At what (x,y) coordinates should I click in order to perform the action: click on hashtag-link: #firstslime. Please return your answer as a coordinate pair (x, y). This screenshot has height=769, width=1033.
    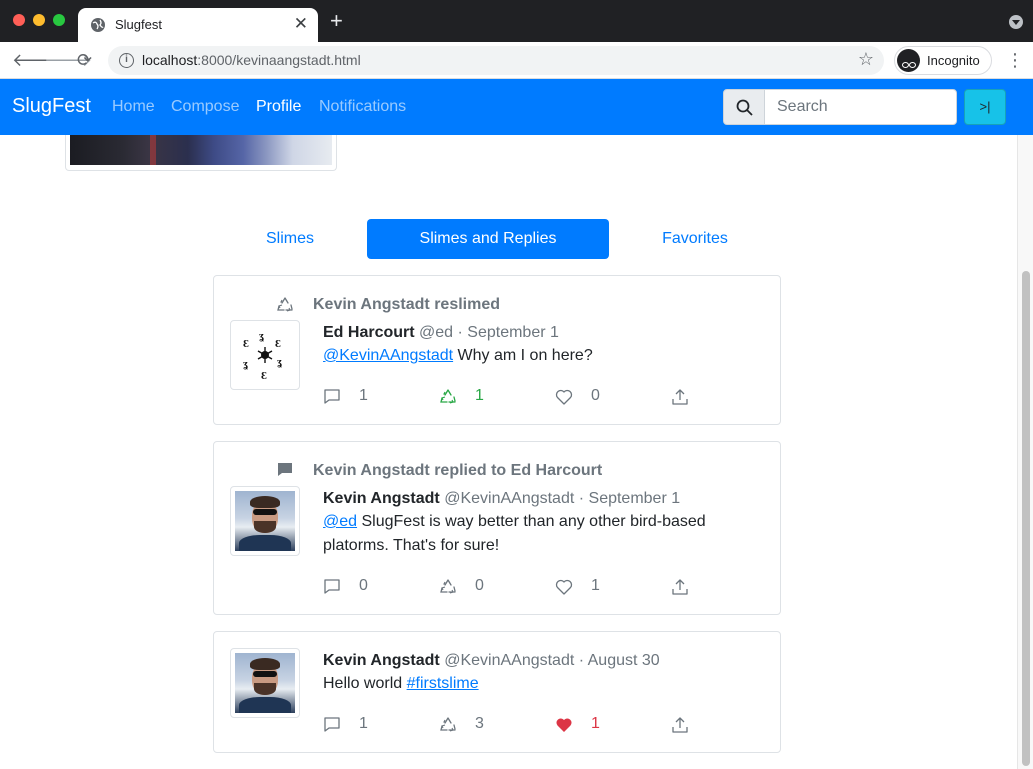
    Looking at the image, I should click on (443, 683).